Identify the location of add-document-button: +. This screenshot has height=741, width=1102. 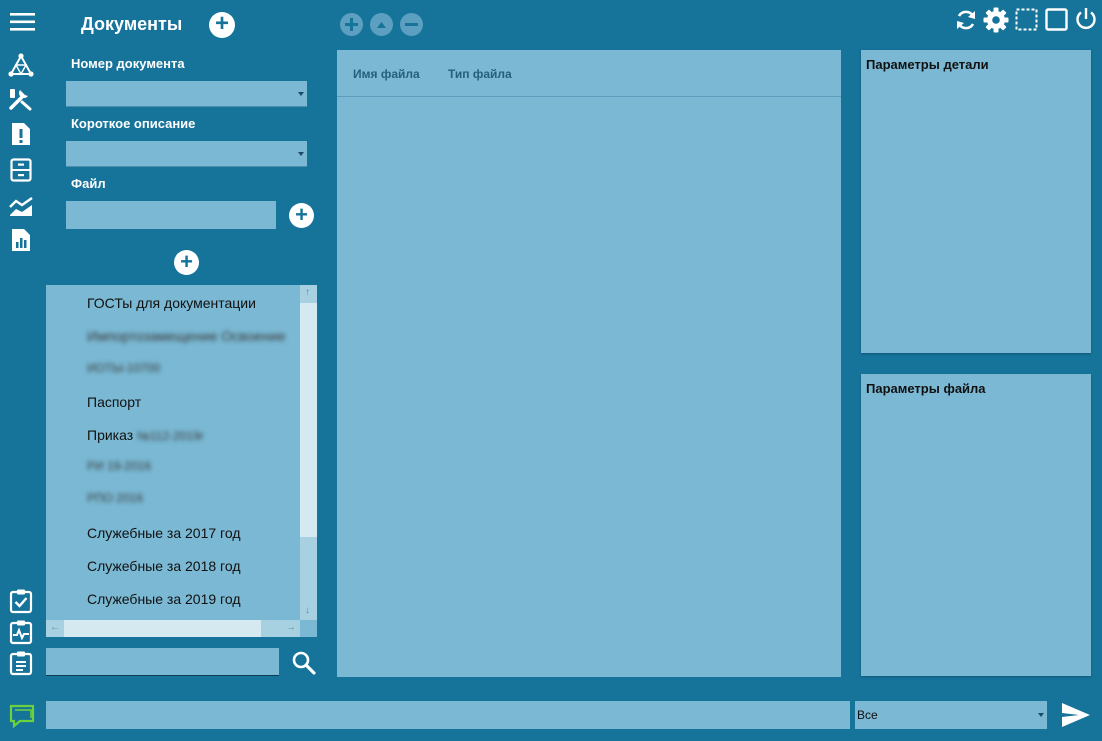
(222, 25).